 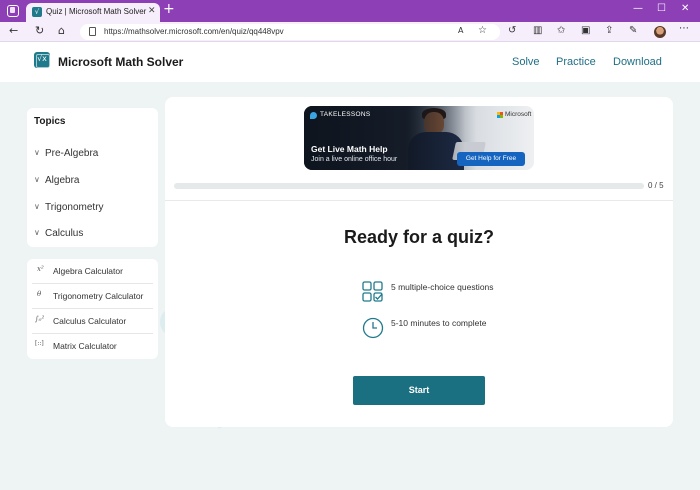 What do you see at coordinates (482, 30) in the screenshot?
I see `favorite-star-icon: ☆` at bounding box center [482, 30].